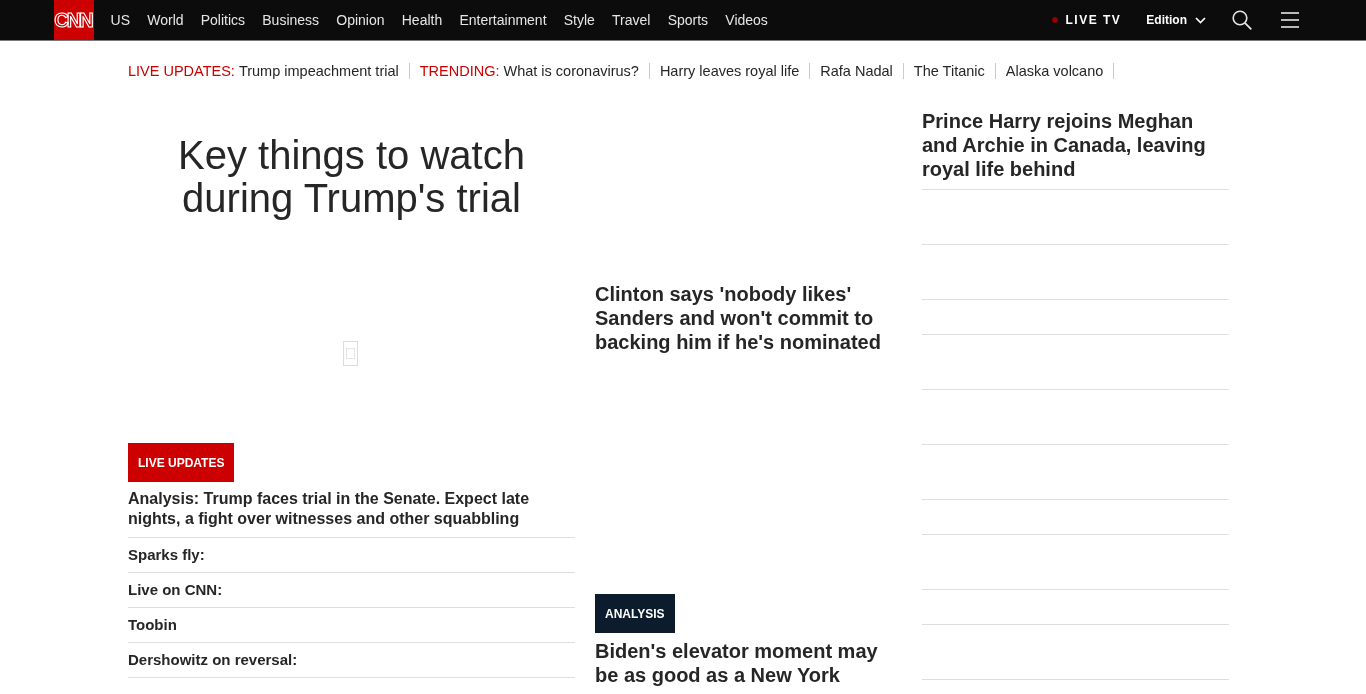 Image resolution: width=1366 pixels, height=694 pixels. What do you see at coordinates (729, 71) in the screenshot?
I see `trending-link: Harry leaves royal life` at bounding box center [729, 71].